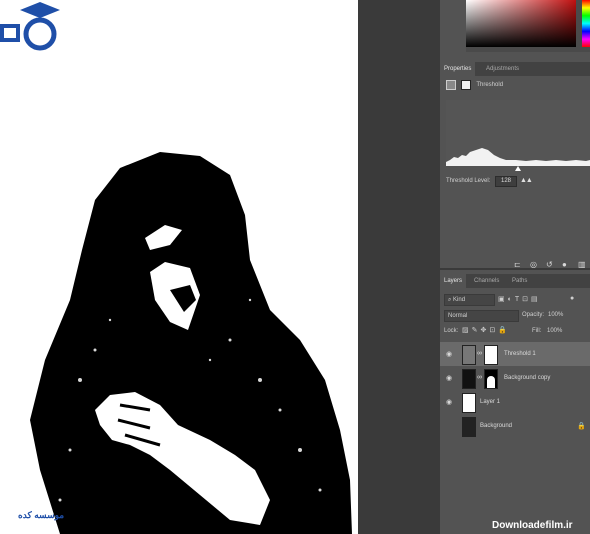 This screenshot has width=590, height=534. What do you see at coordinates (515, 426) in the screenshot?
I see `layer-row-background: Background 🔒` at bounding box center [515, 426].